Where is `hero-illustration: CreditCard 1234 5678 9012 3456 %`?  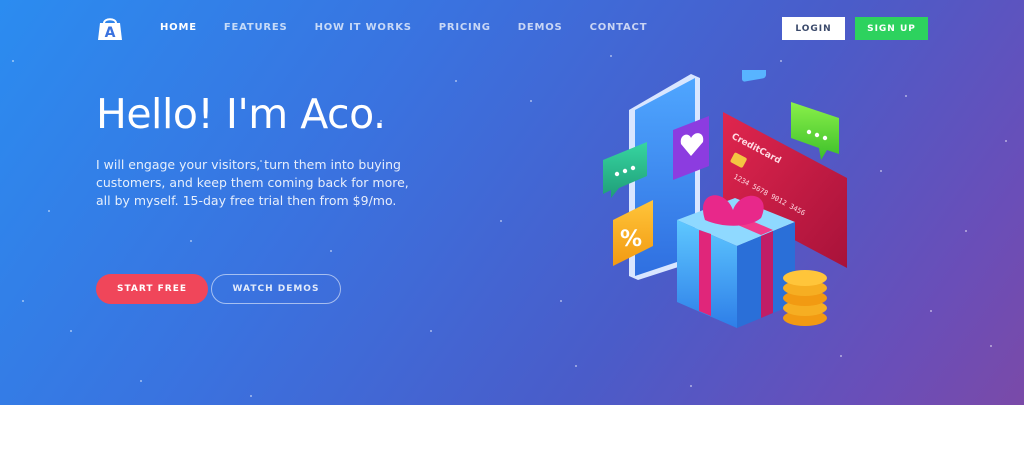 hero-illustration: CreditCard 1234 5678 9012 3456 % is located at coordinates (725, 199).